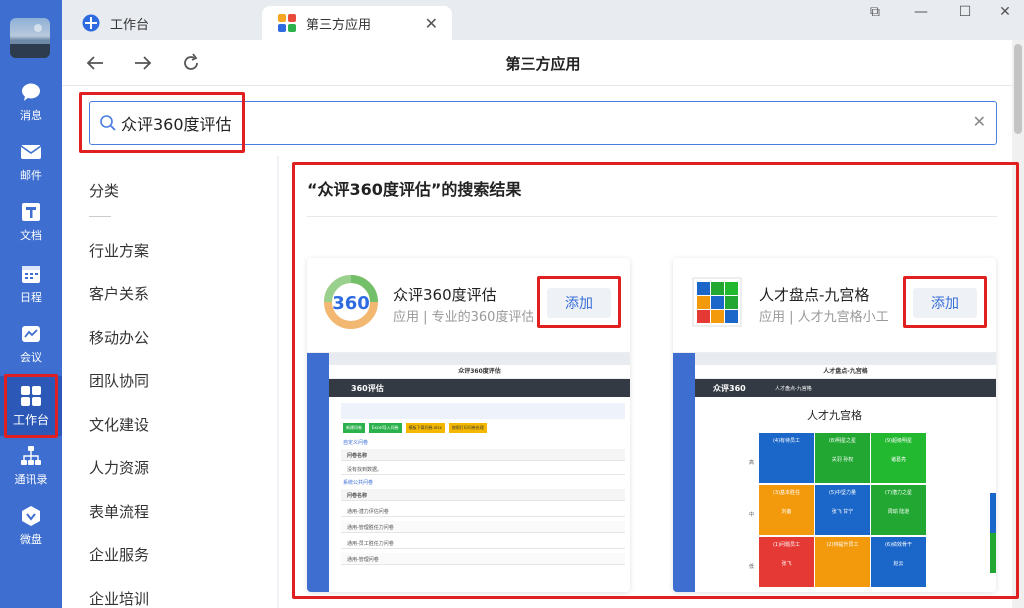  Describe the element at coordinates (965, 12) in the screenshot. I see `maximize-icon: ☐` at that location.